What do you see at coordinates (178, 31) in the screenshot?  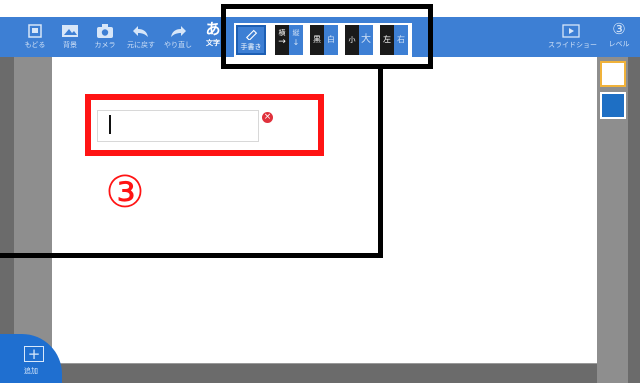 I see `redo-icon` at bounding box center [178, 31].